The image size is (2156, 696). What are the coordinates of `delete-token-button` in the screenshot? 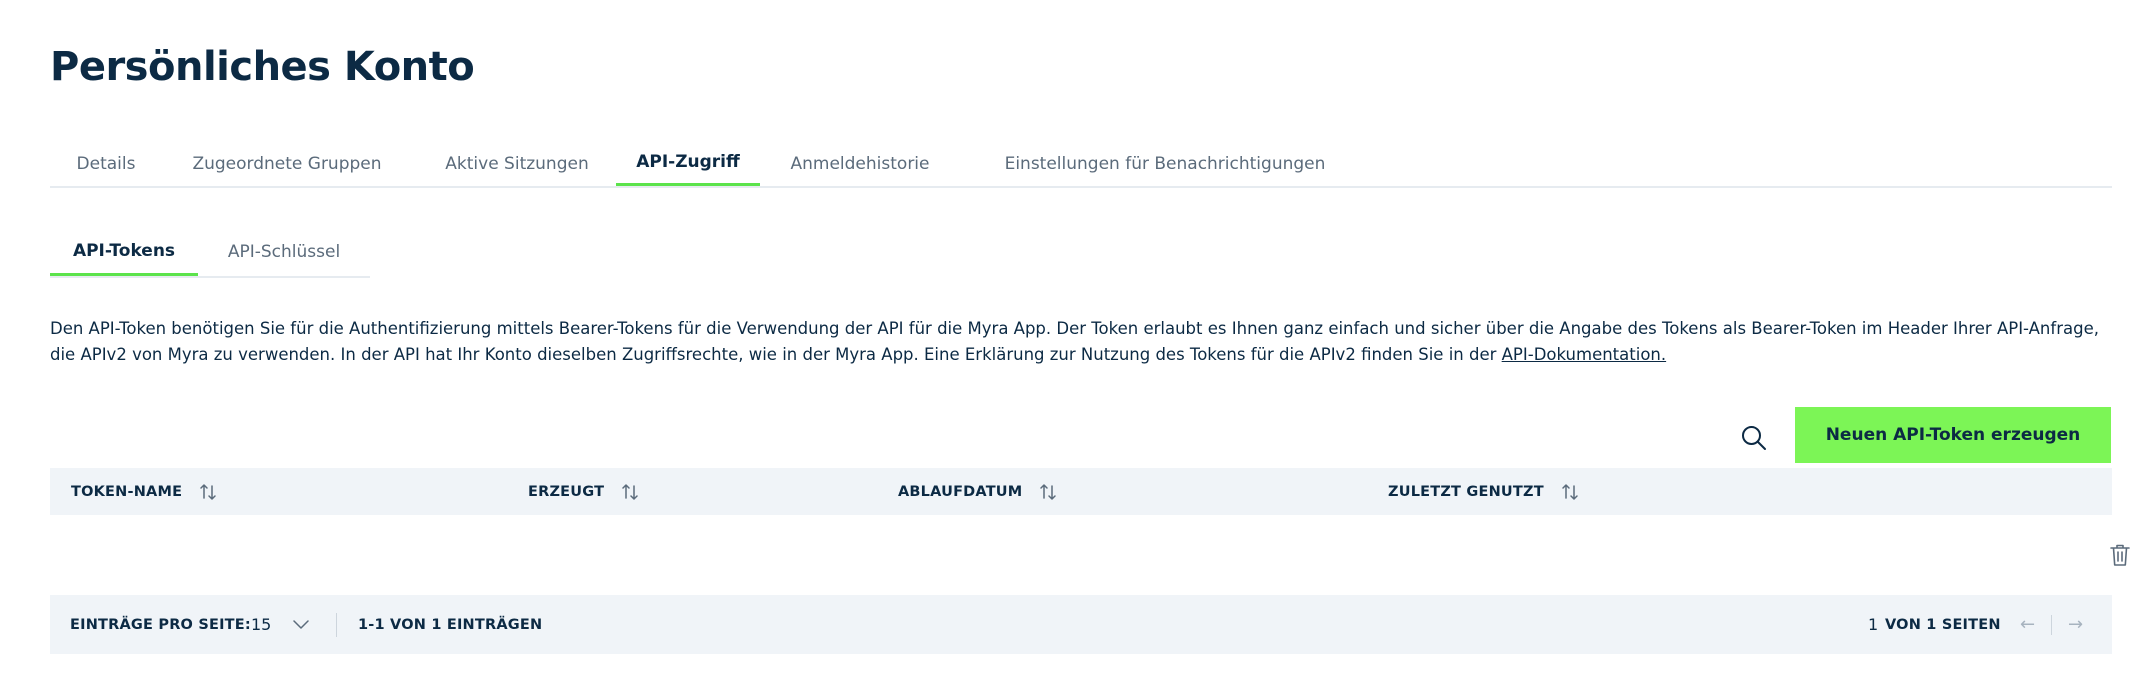 It's located at (2120, 555).